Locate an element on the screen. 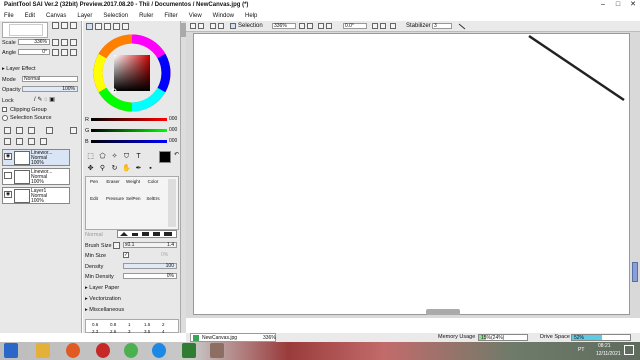 The height and width of the screenshot is (360, 640). merge-down-icon is located at coordinates (19, 141).